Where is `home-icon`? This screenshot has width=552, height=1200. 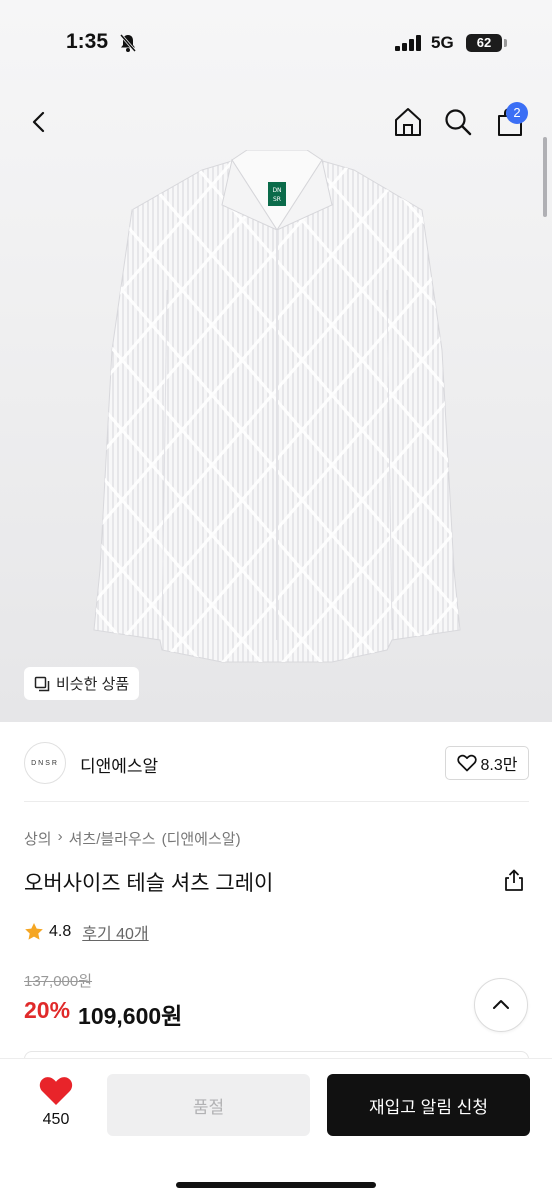 home-icon is located at coordinates (408, 122).